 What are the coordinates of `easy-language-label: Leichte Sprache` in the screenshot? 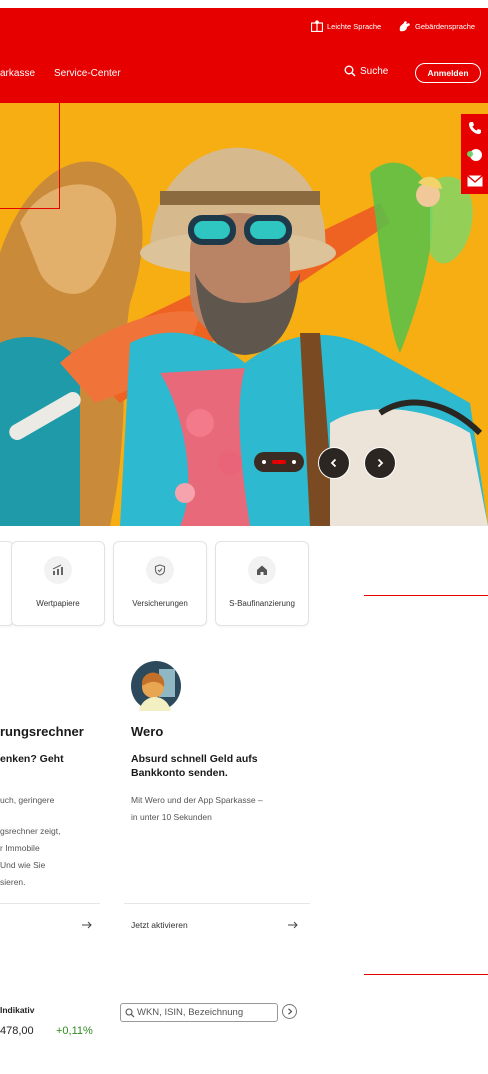 It's located at (354, 26).